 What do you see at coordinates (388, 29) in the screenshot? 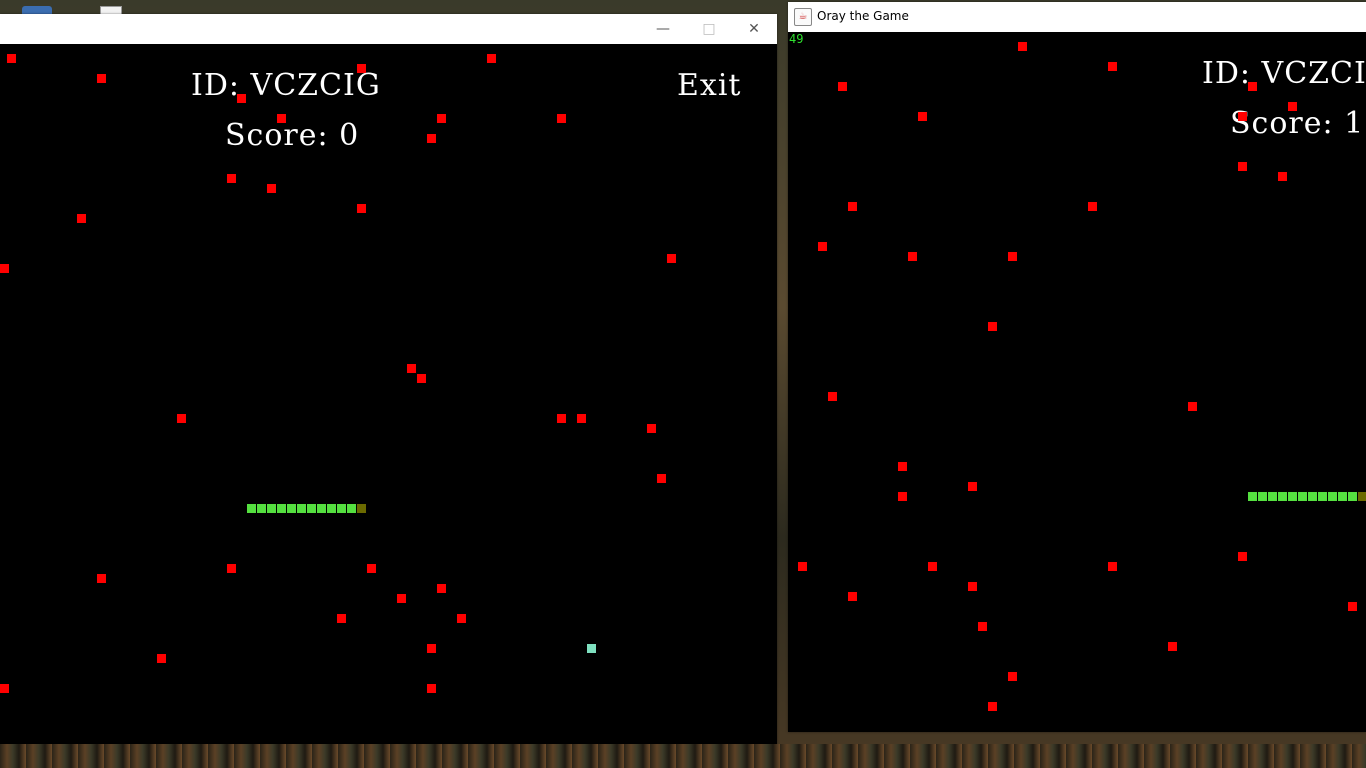
I see `title-bar: — □ ✕` at bounding box center [388, 29].